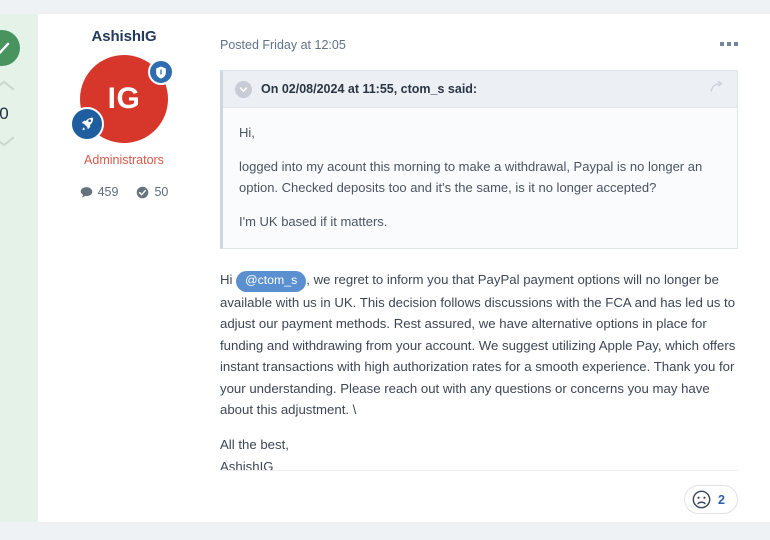 This screenshot has width=770, height=540. I want to click on greeting-prefix: Hi, so click(228, 280).